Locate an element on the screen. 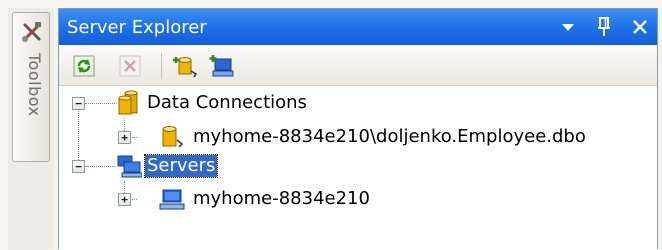  tree-node-label: myhome-8834e210\doljenko.Employee.dbo is located at coordinates (389, 136).